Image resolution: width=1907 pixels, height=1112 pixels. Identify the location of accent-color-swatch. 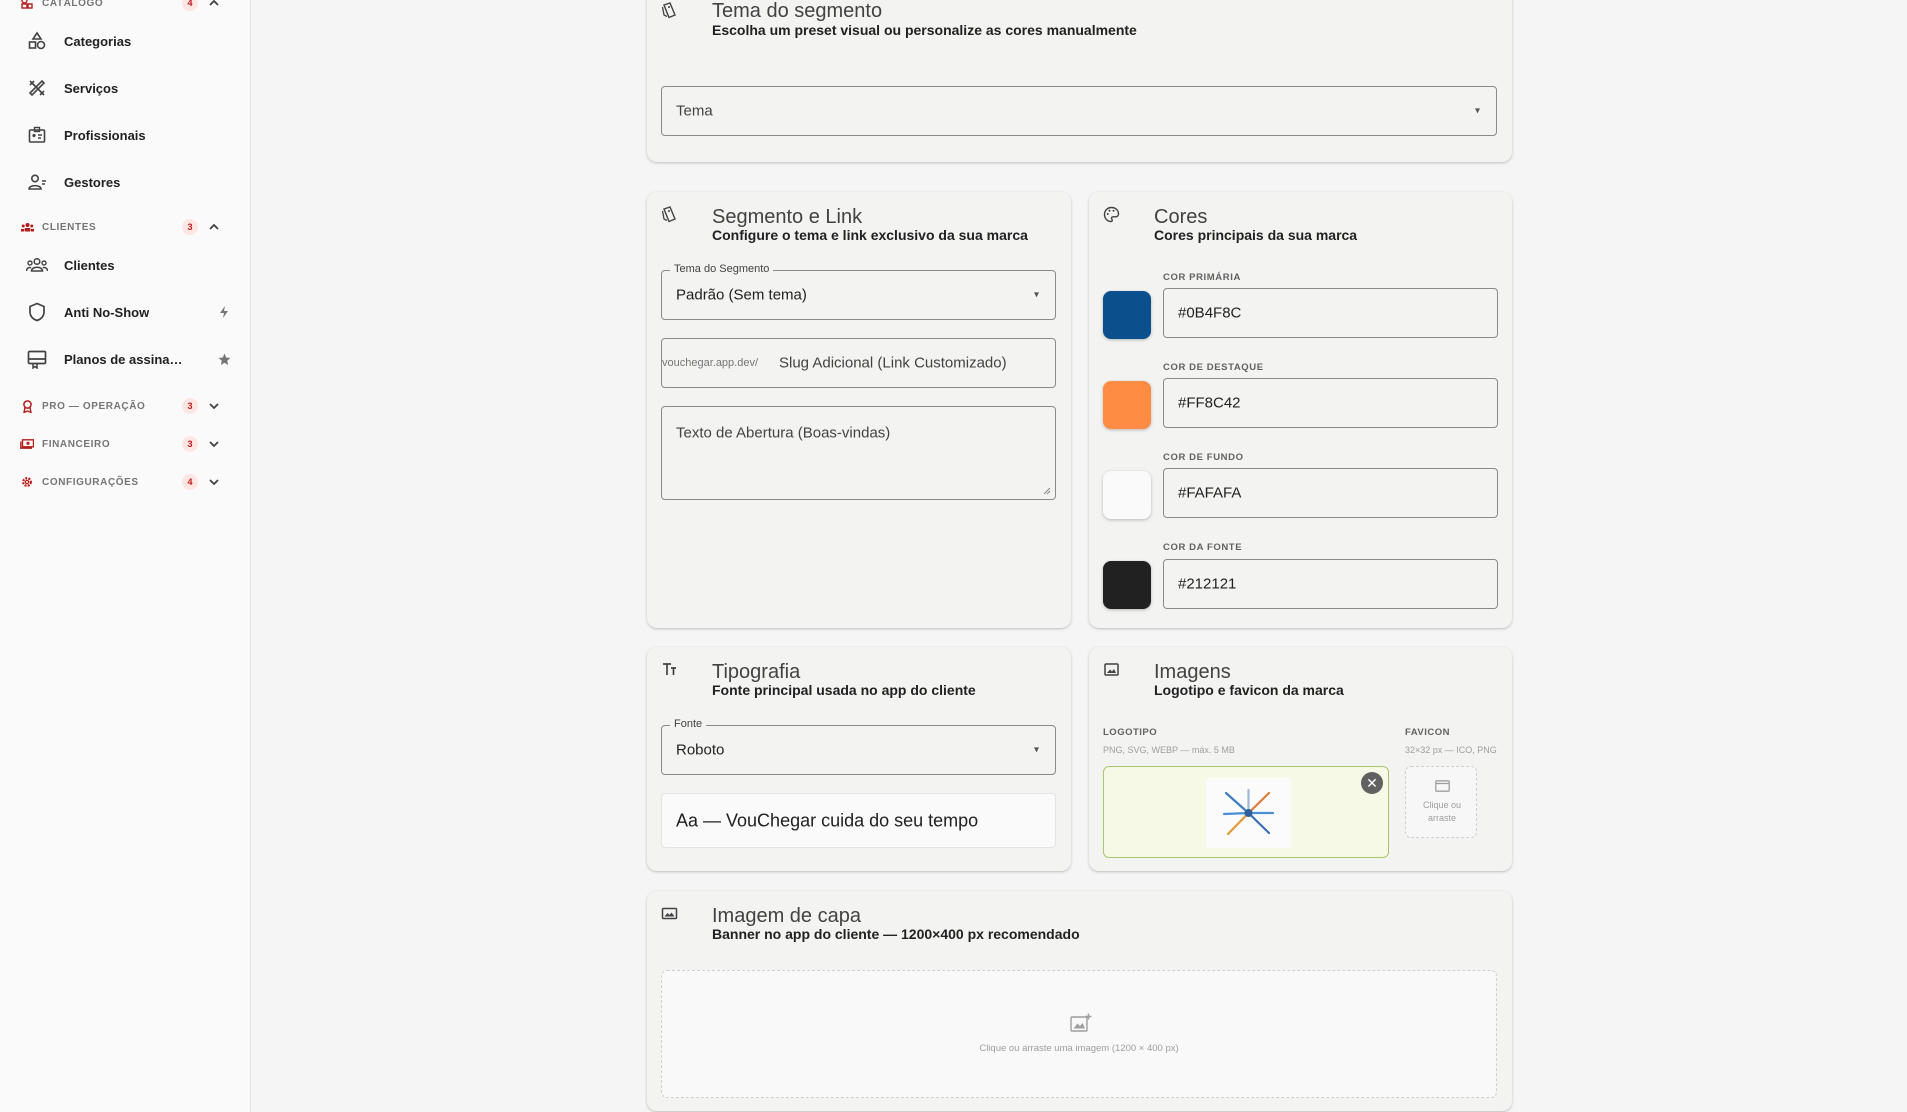
(1127, 405).